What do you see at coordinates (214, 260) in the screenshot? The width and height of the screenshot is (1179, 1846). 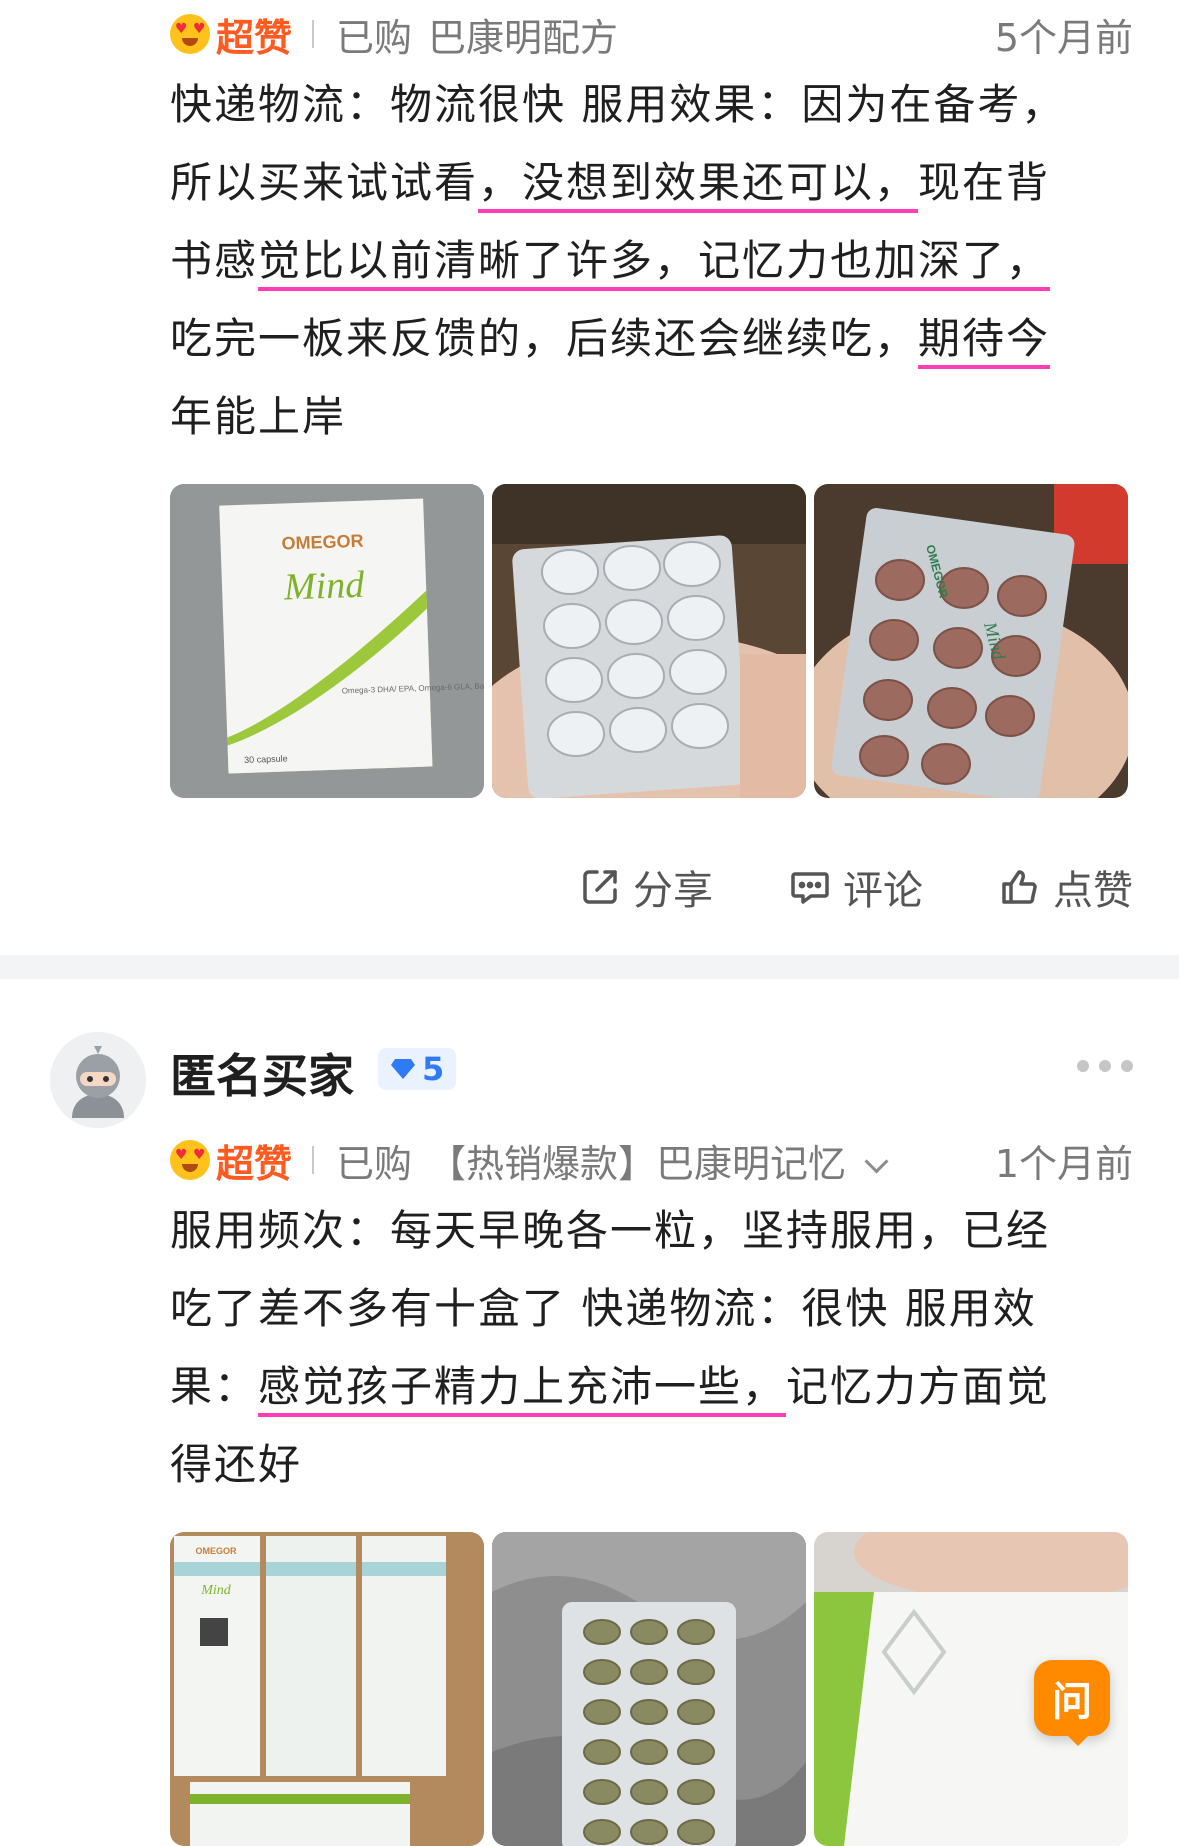 I see `text-segment: 书感` at bounding box center [214, 260].